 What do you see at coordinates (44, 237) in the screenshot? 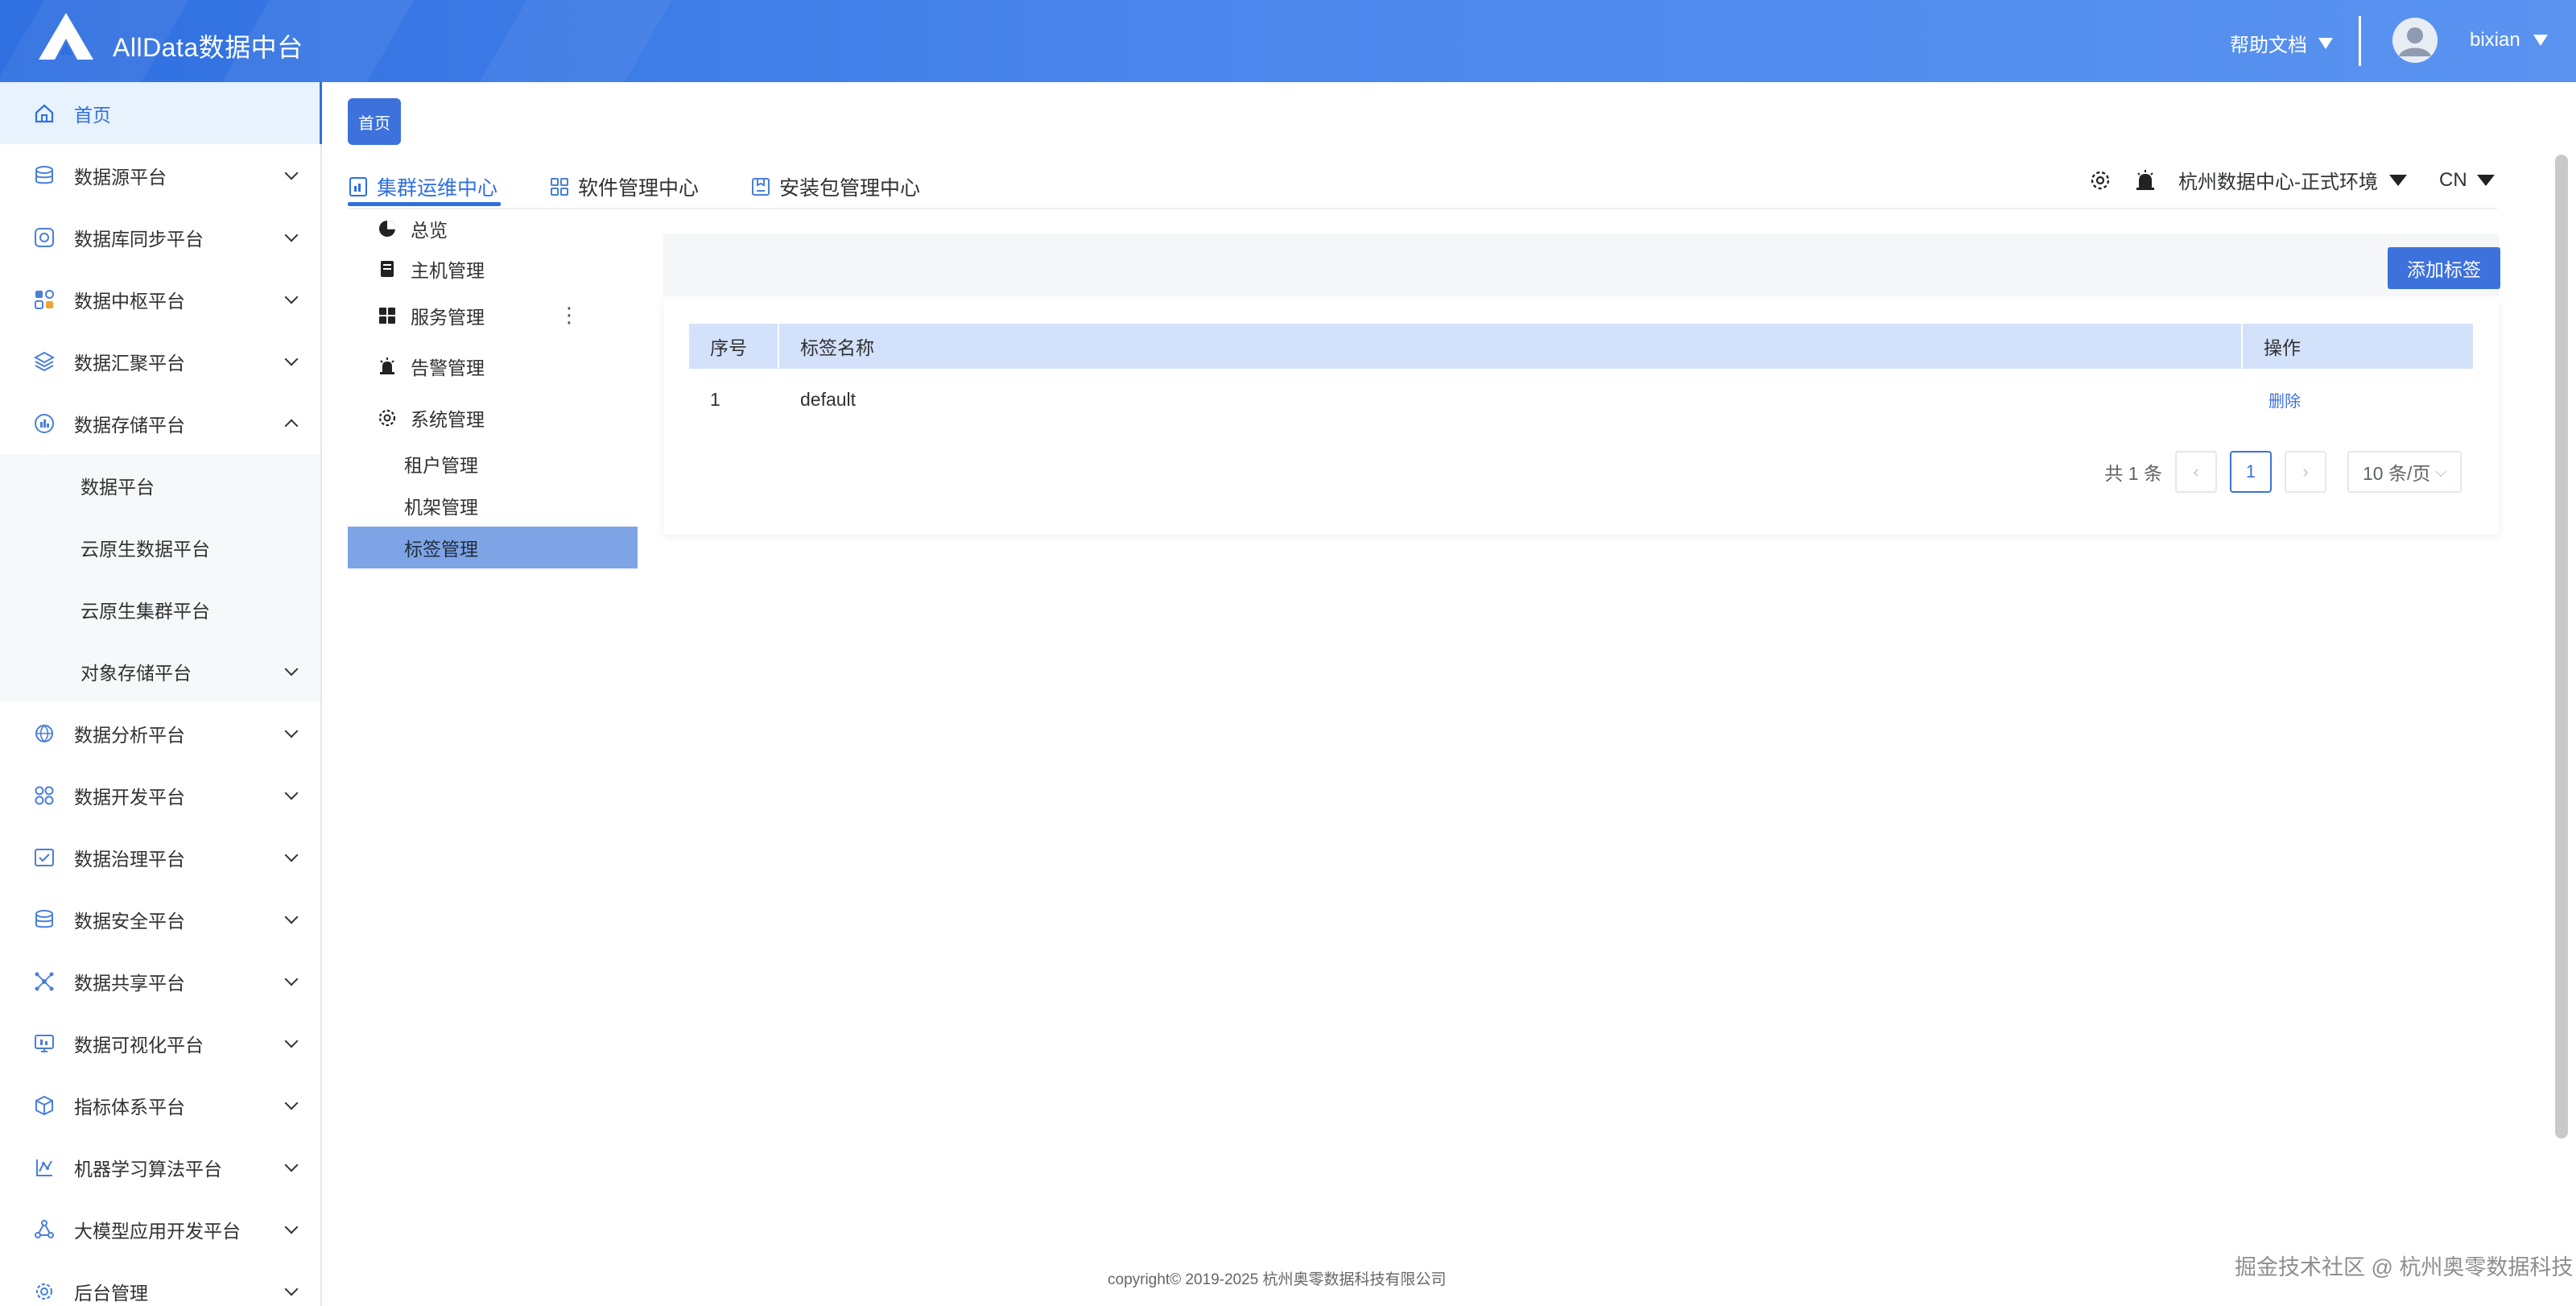
I see `sync-icon` at bounding box center [44, 237].